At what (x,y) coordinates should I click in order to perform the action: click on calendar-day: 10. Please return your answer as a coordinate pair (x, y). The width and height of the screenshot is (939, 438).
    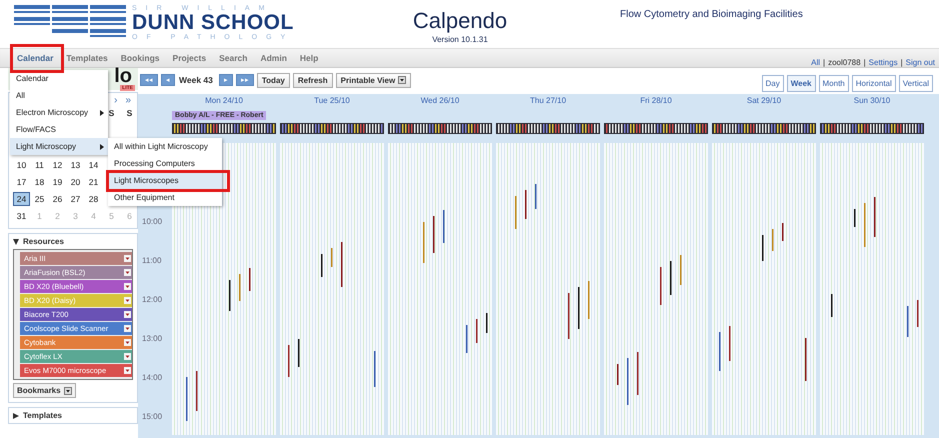
    Looking at the image, I should click on (21, 165).